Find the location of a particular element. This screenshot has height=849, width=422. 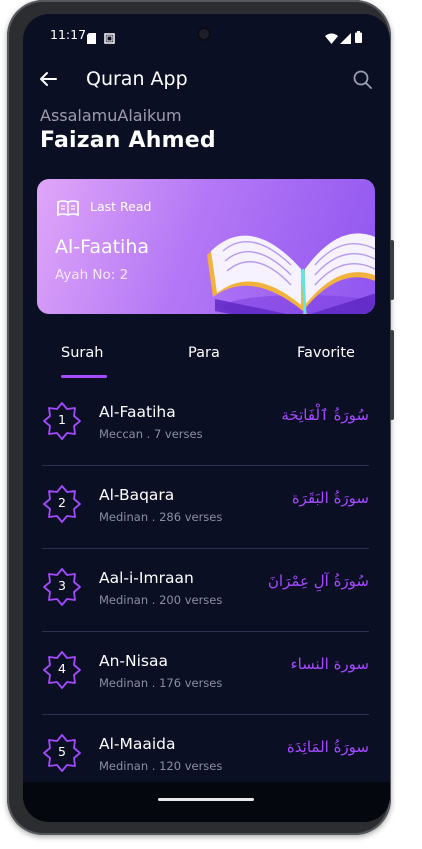

last-read-label: Last Read is located at coordinates (121, 206).